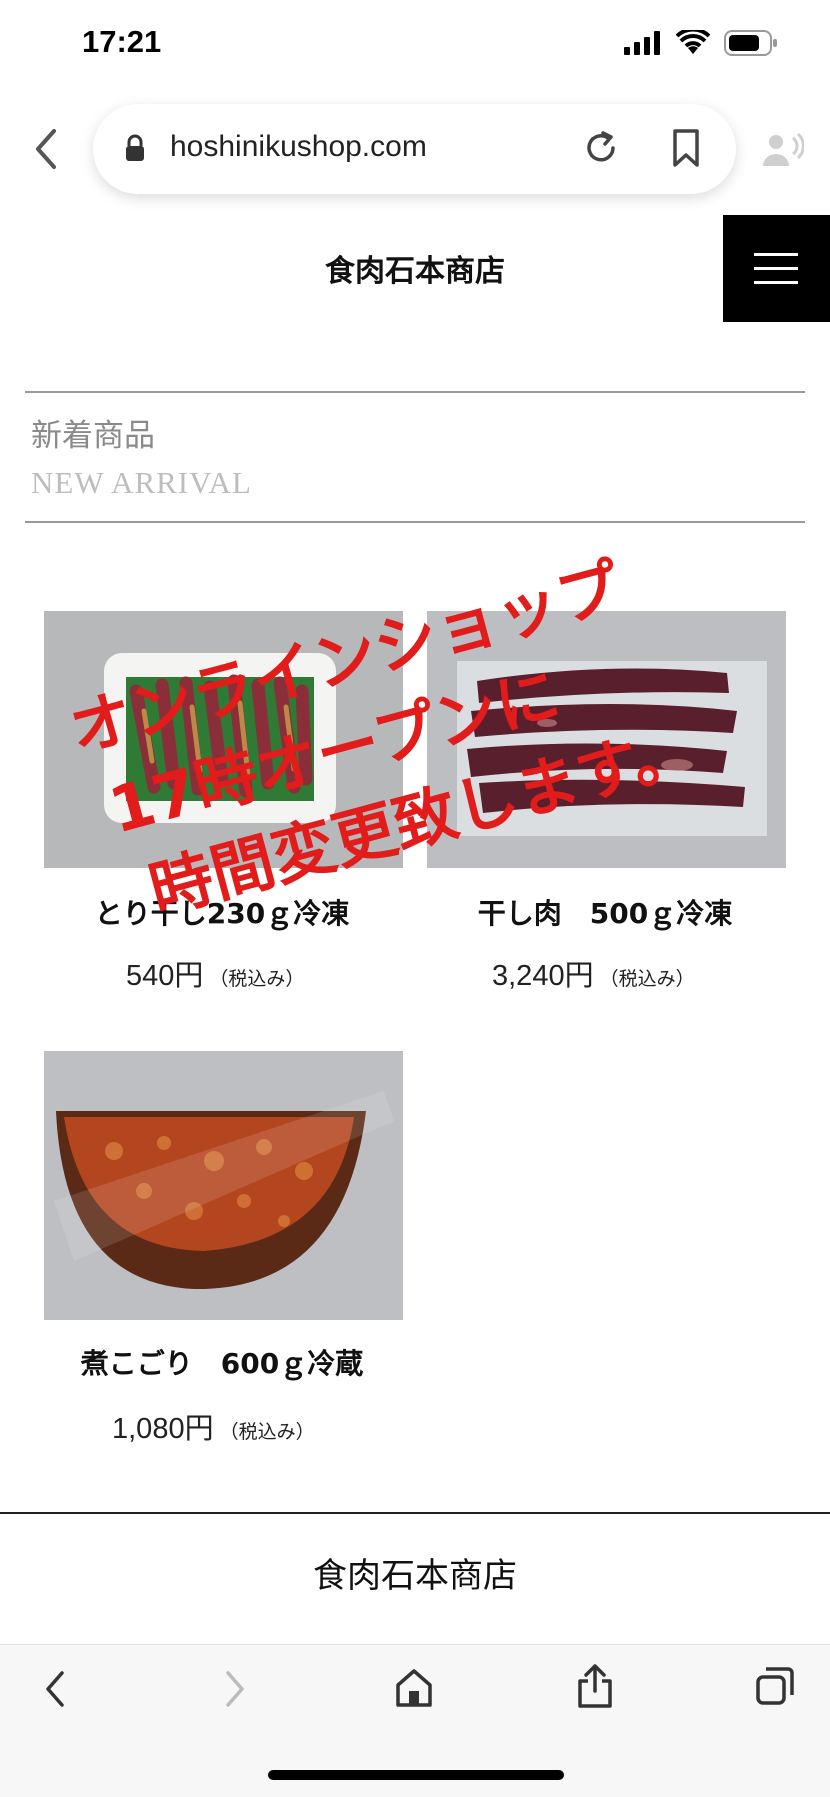 The height and width of the screenshot is (1797, 830). What do you see at coordinates (165, 976) in the screenshot?
I see `price-value: 540円` at bounding box center [165, 976].